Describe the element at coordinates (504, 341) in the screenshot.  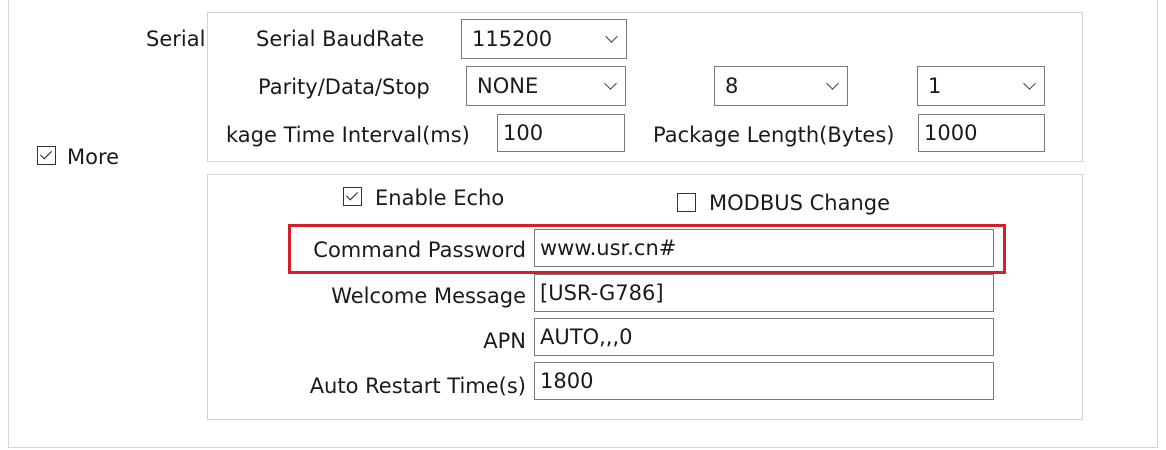
I see `apn-label: APN` at that location.